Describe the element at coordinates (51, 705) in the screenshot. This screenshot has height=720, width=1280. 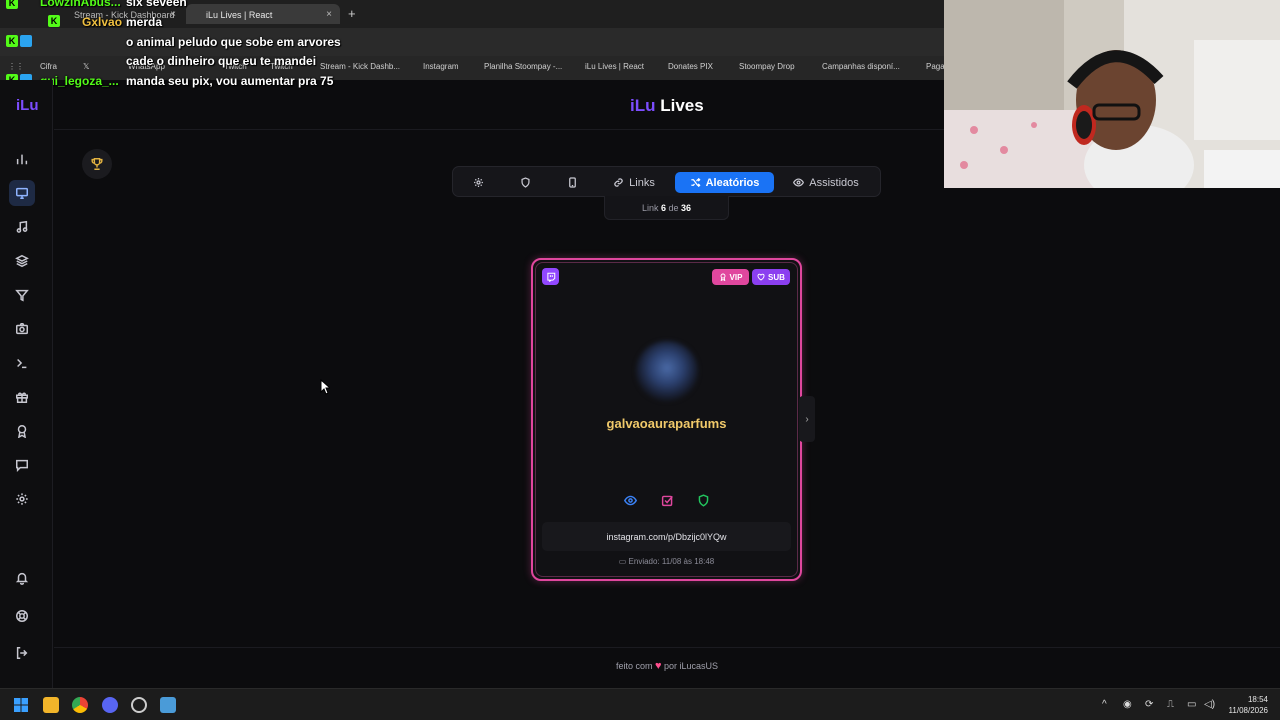
I see `file-explorer-icon` at that location.